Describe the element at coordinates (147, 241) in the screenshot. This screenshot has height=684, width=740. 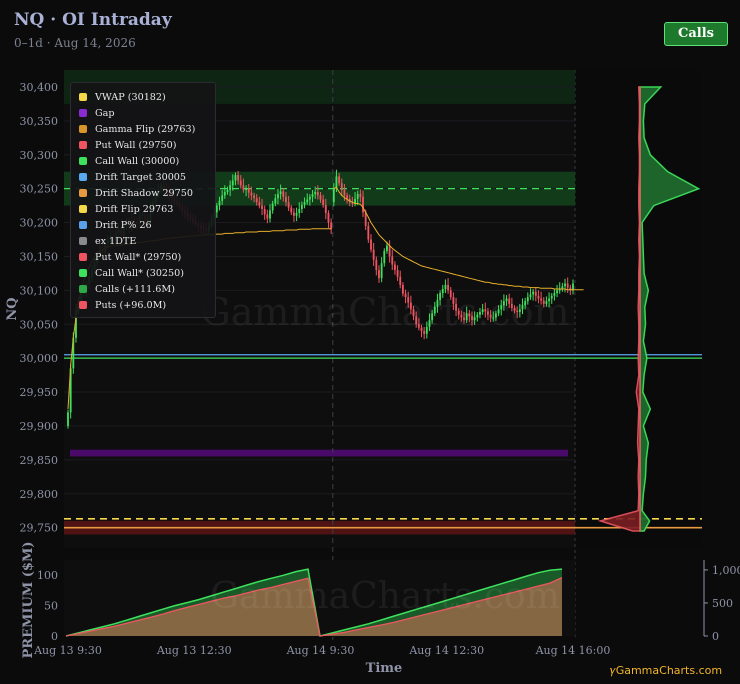
I see `legend-item: ex 1DTE` at that location.